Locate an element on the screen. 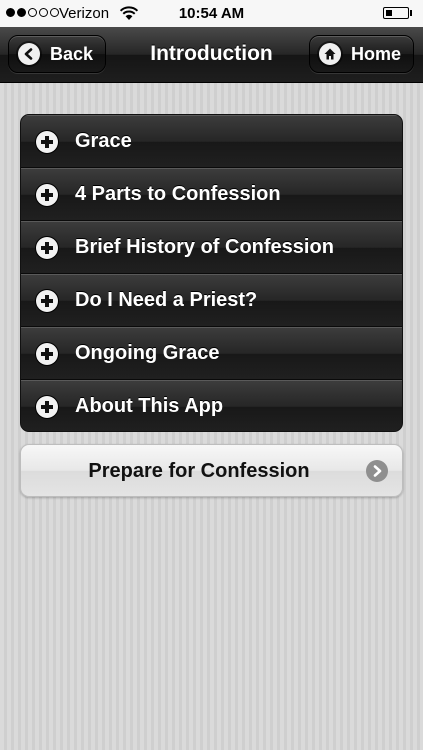 The image size is (423, 750). home-button-label: Home is located at coordinates (376, 53).